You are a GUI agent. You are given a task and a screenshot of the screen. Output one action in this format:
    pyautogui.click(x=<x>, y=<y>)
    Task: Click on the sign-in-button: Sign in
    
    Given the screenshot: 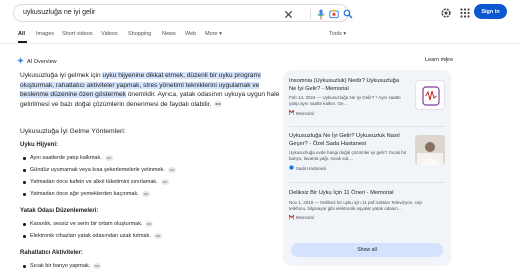 What is the action you would take?
    pyautogui.click(x=490, y=11)
    